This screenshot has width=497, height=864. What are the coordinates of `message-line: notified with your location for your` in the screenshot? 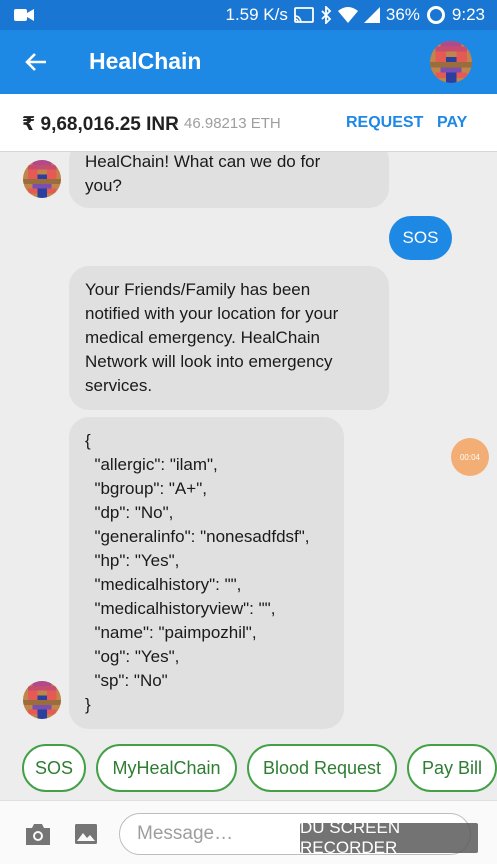 It's located at (212, 313).